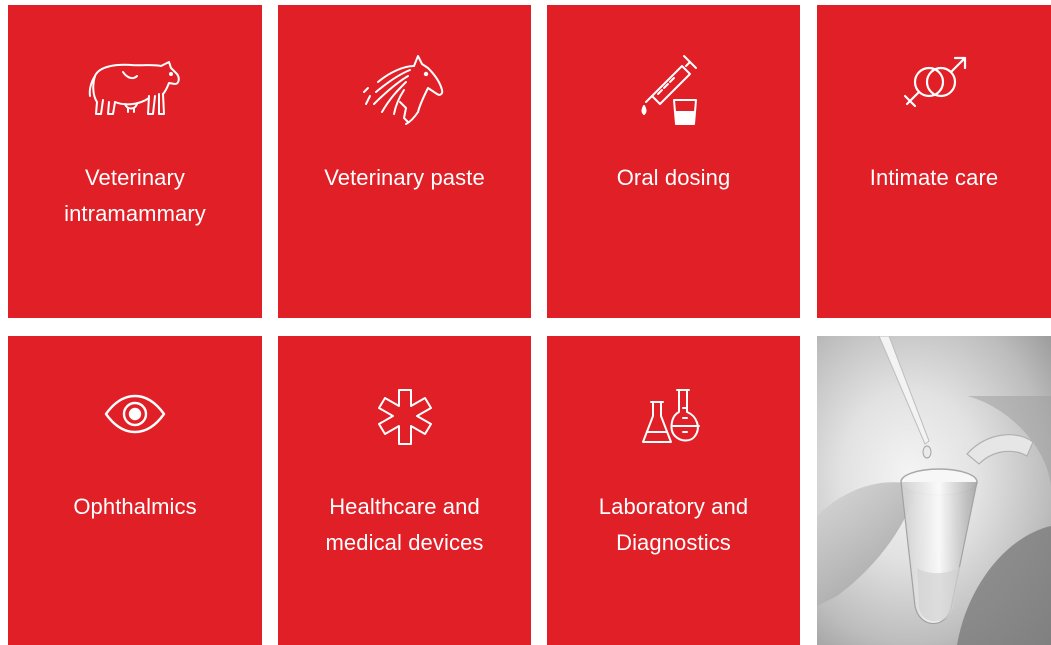  What do you see at coordinates (404, 417) in the screenshot?
I see `medical-star-icon` at bounding box center [404, 417].